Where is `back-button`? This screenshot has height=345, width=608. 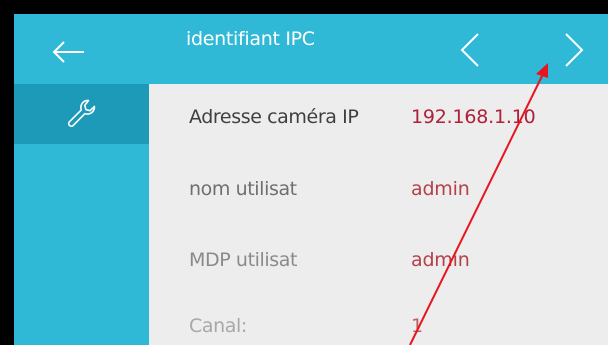
back-button is located at coordinates (69, 52).